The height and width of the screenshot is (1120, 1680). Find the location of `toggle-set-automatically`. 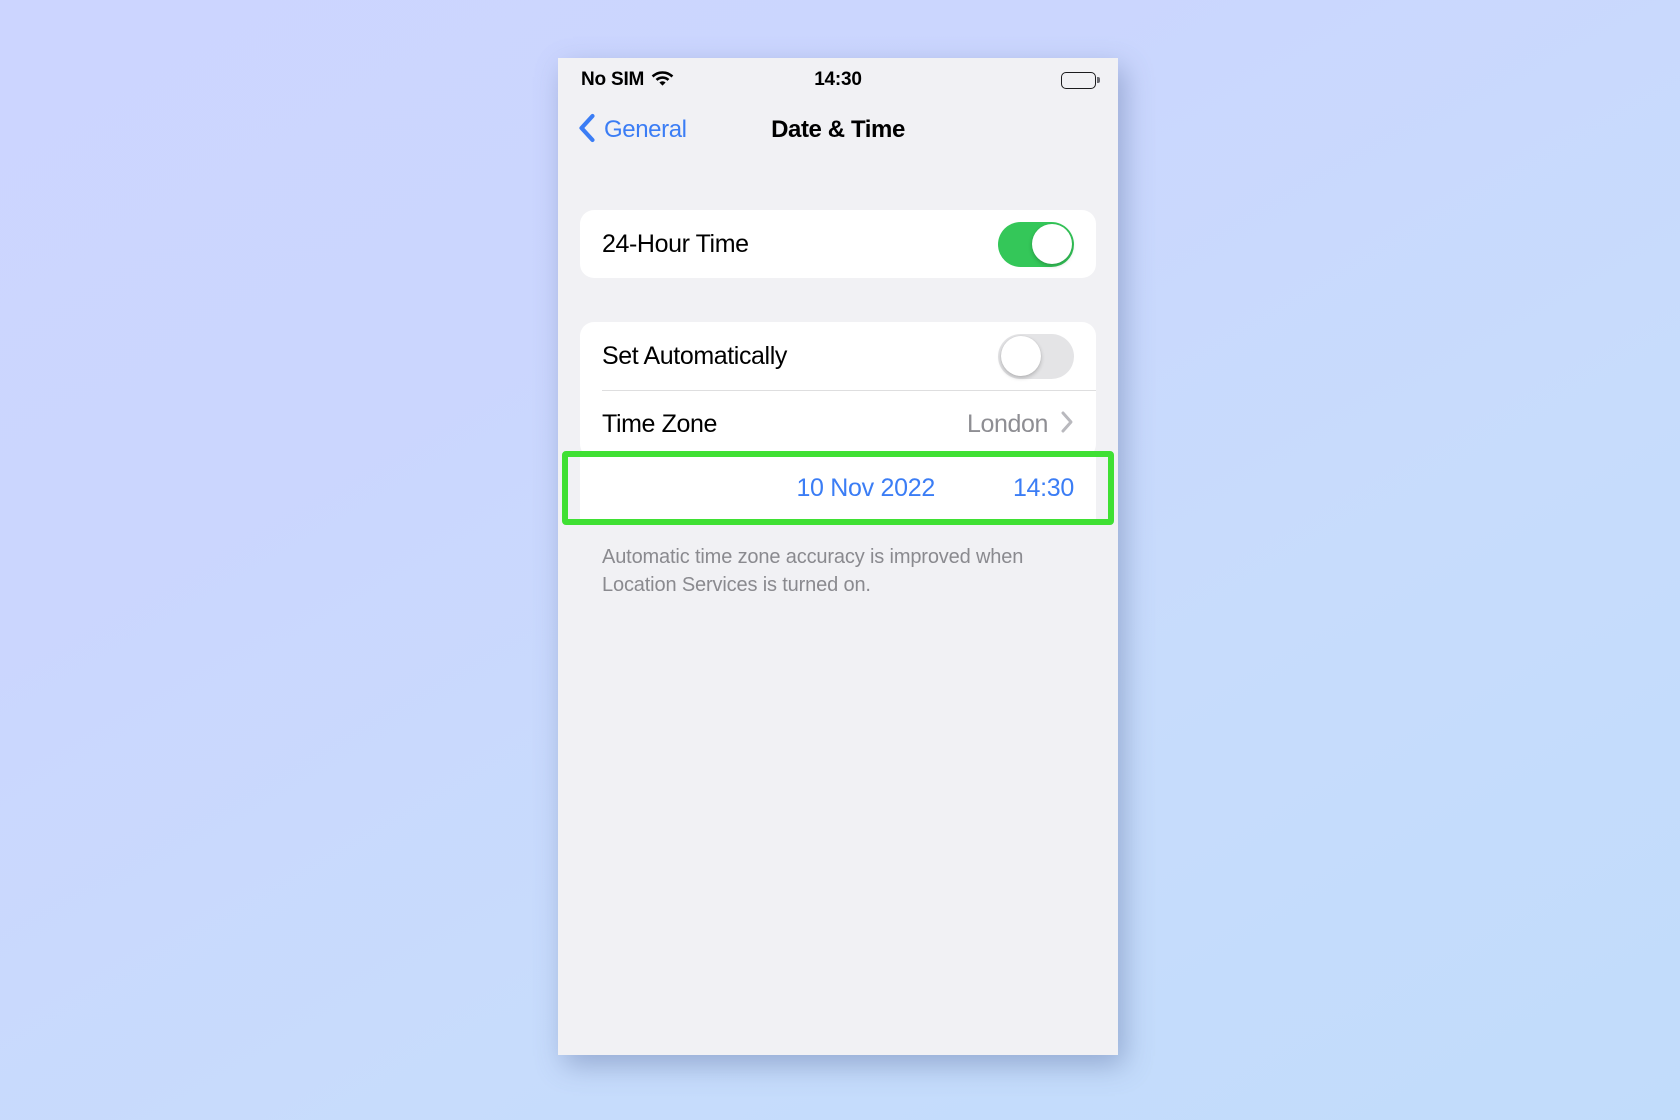

toggle-set-automatically is located at coordinates (1036, 356).